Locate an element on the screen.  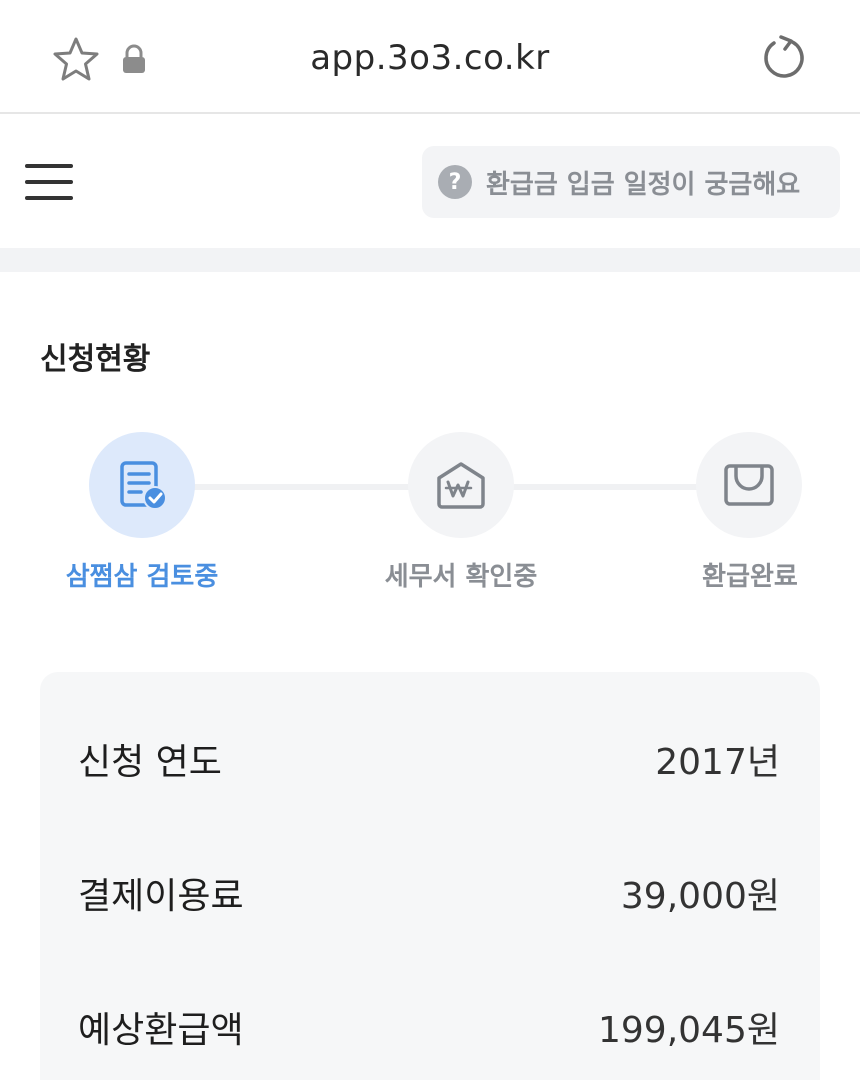
document-check-icon is located at coordinates (143, 485).